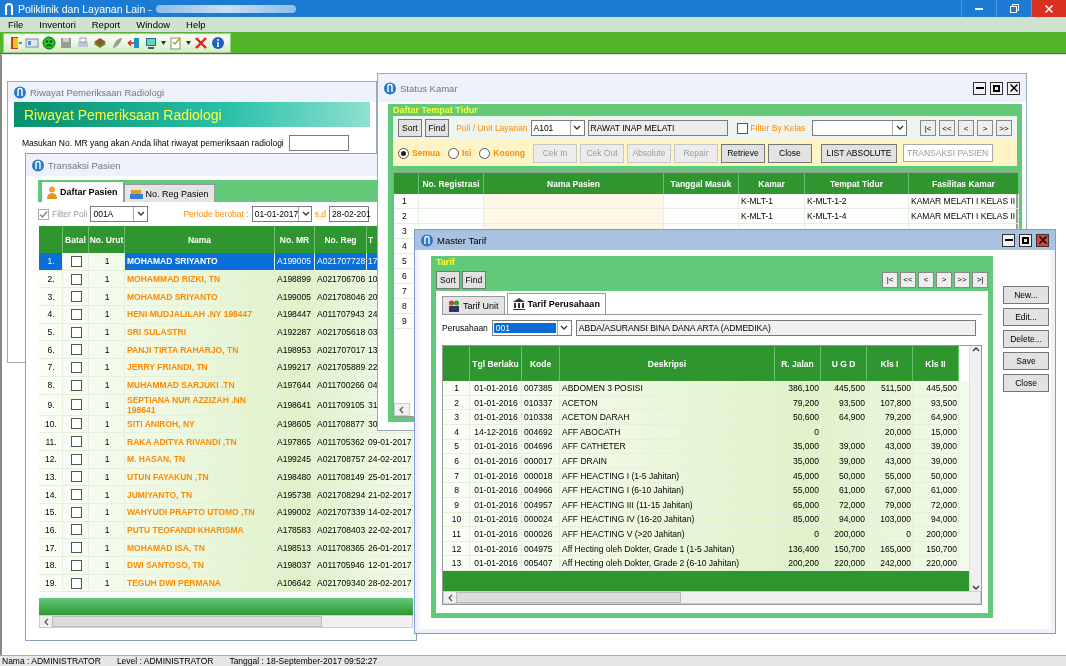 The width and height of the screenshot is (1066, 666). I want to click on exit-icon, so click(134, 42).